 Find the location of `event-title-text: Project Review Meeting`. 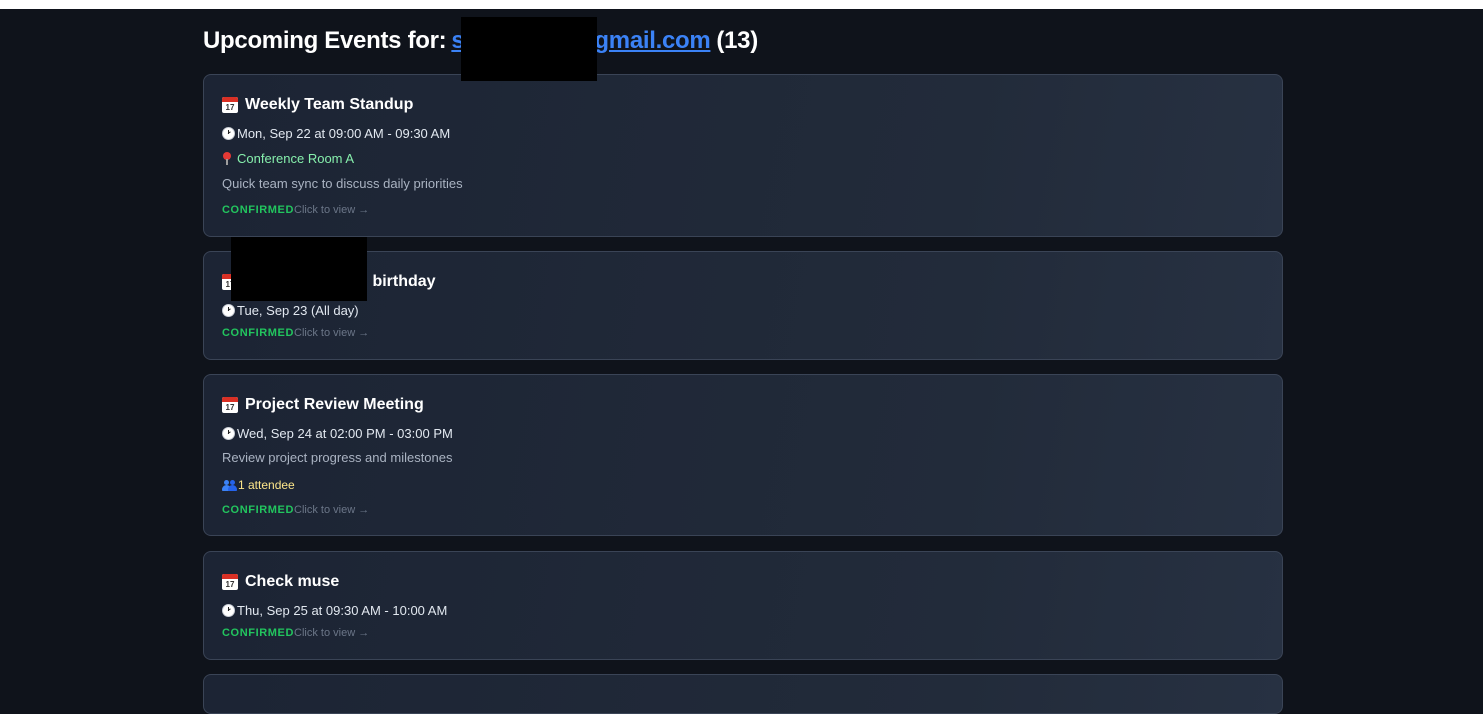

event-title-text: Project Review Meeting is located at coordinates (334, 404).